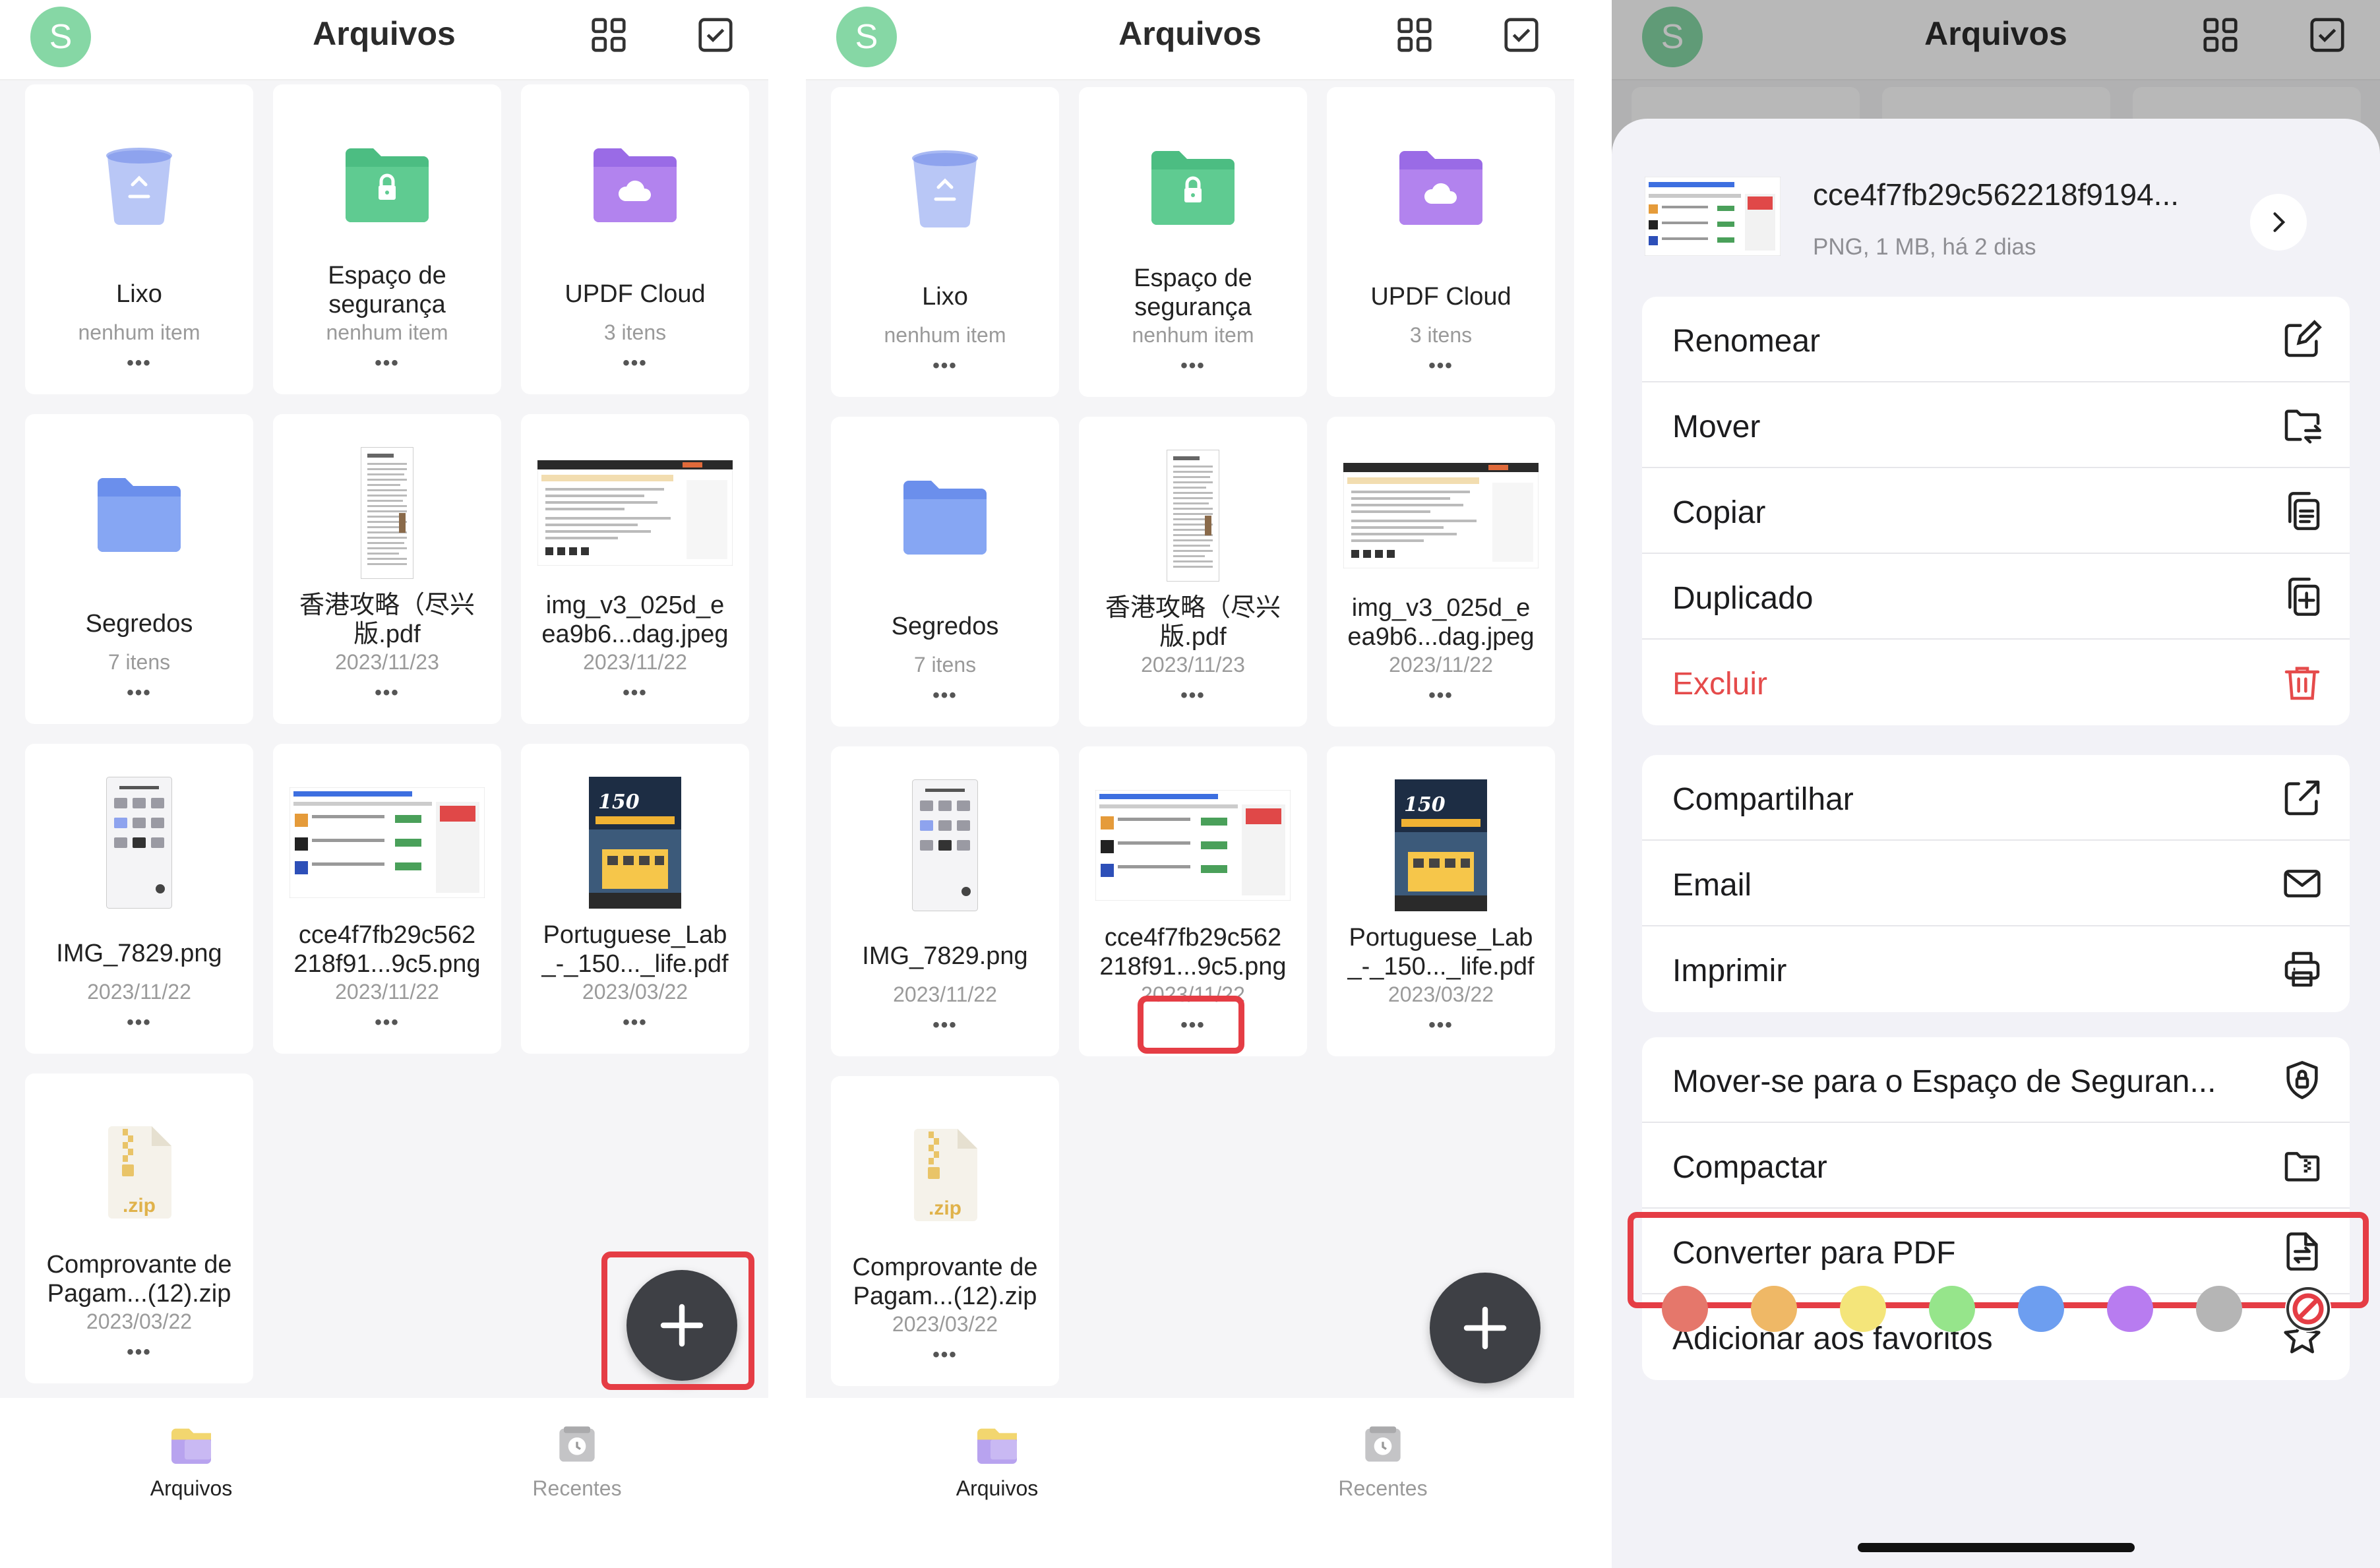  I want to click on file-meta: 7 itens, so click(945, 665).